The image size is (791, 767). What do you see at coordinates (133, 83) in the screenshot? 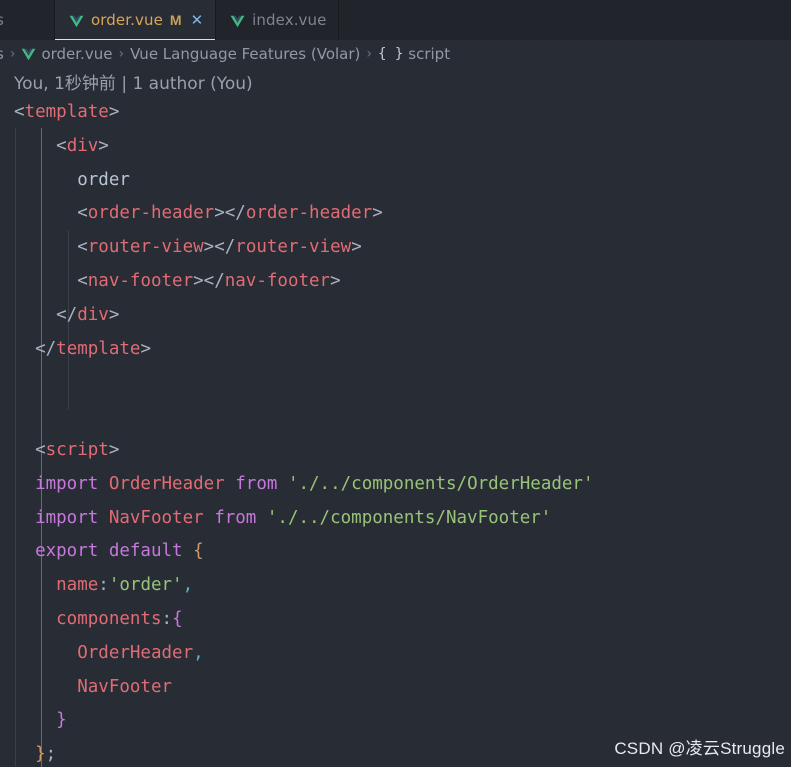
I see `git-blame-text: You, 1秒钟前 | 1 author (You)` at bounding box center [133, 83].